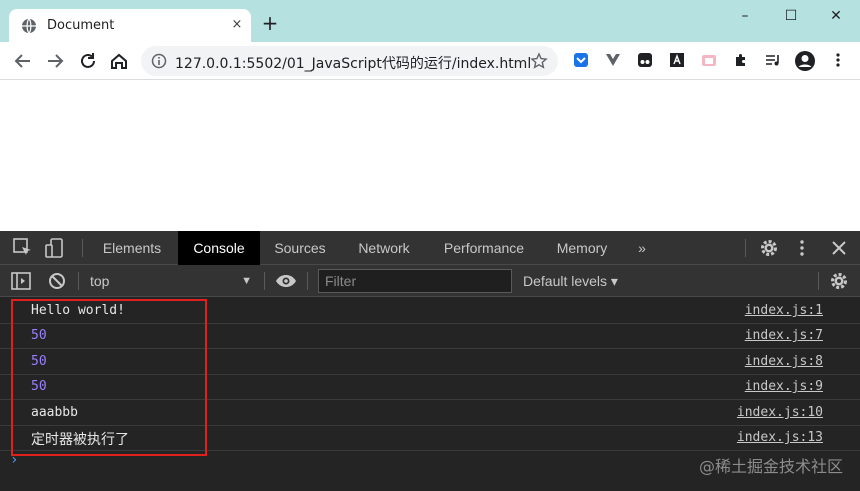  I want to click on settings-gear-icon, so click(769, 248).